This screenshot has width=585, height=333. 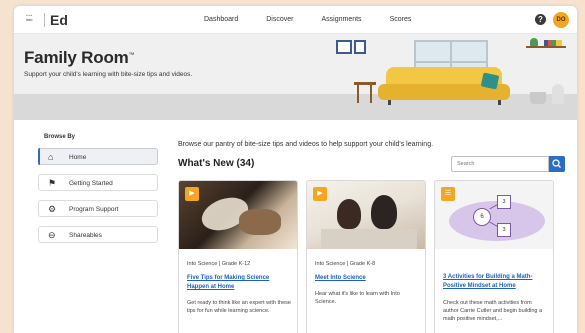 What do you see at coordinates (401, 19) in the screenshot?
I see `nav-scores: Scores` at bounding box center [401, 19].